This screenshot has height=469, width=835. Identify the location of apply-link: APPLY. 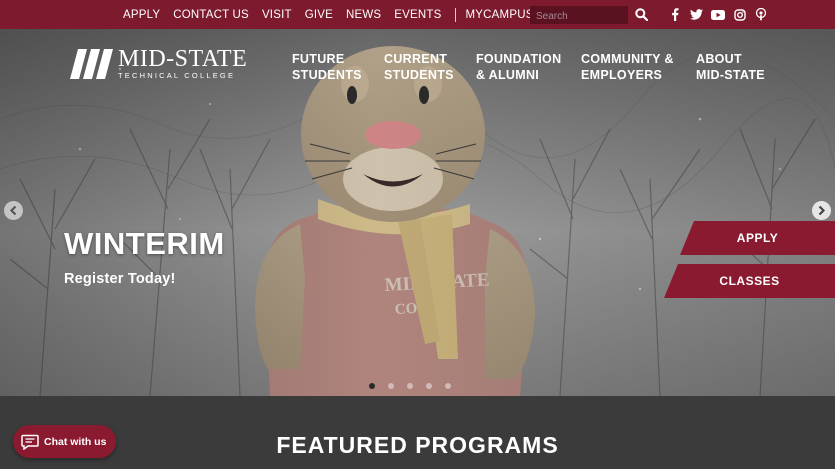
(141, 15).